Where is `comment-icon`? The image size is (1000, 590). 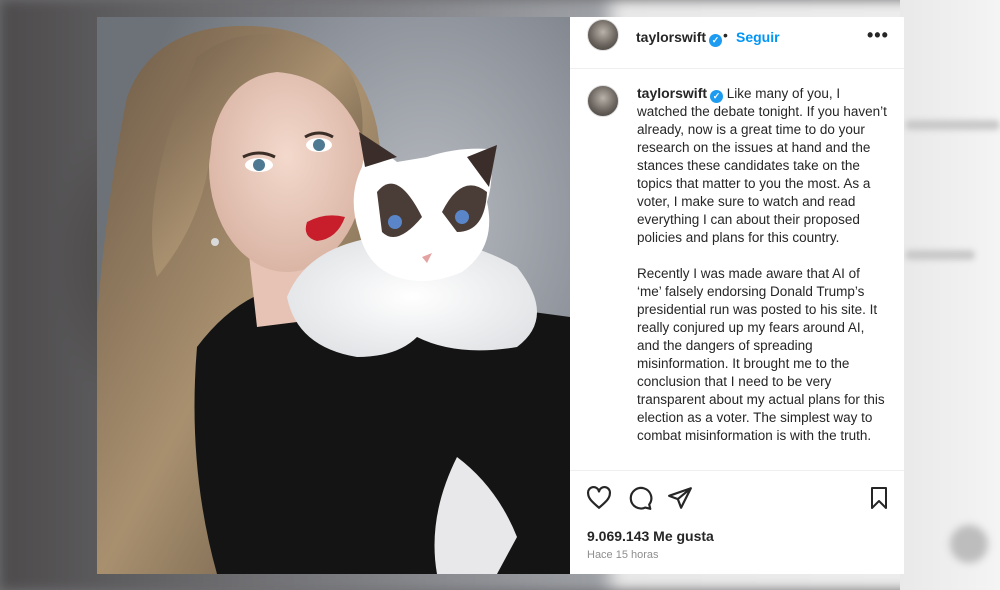
comment-icon is located at coordinates (640, 498).